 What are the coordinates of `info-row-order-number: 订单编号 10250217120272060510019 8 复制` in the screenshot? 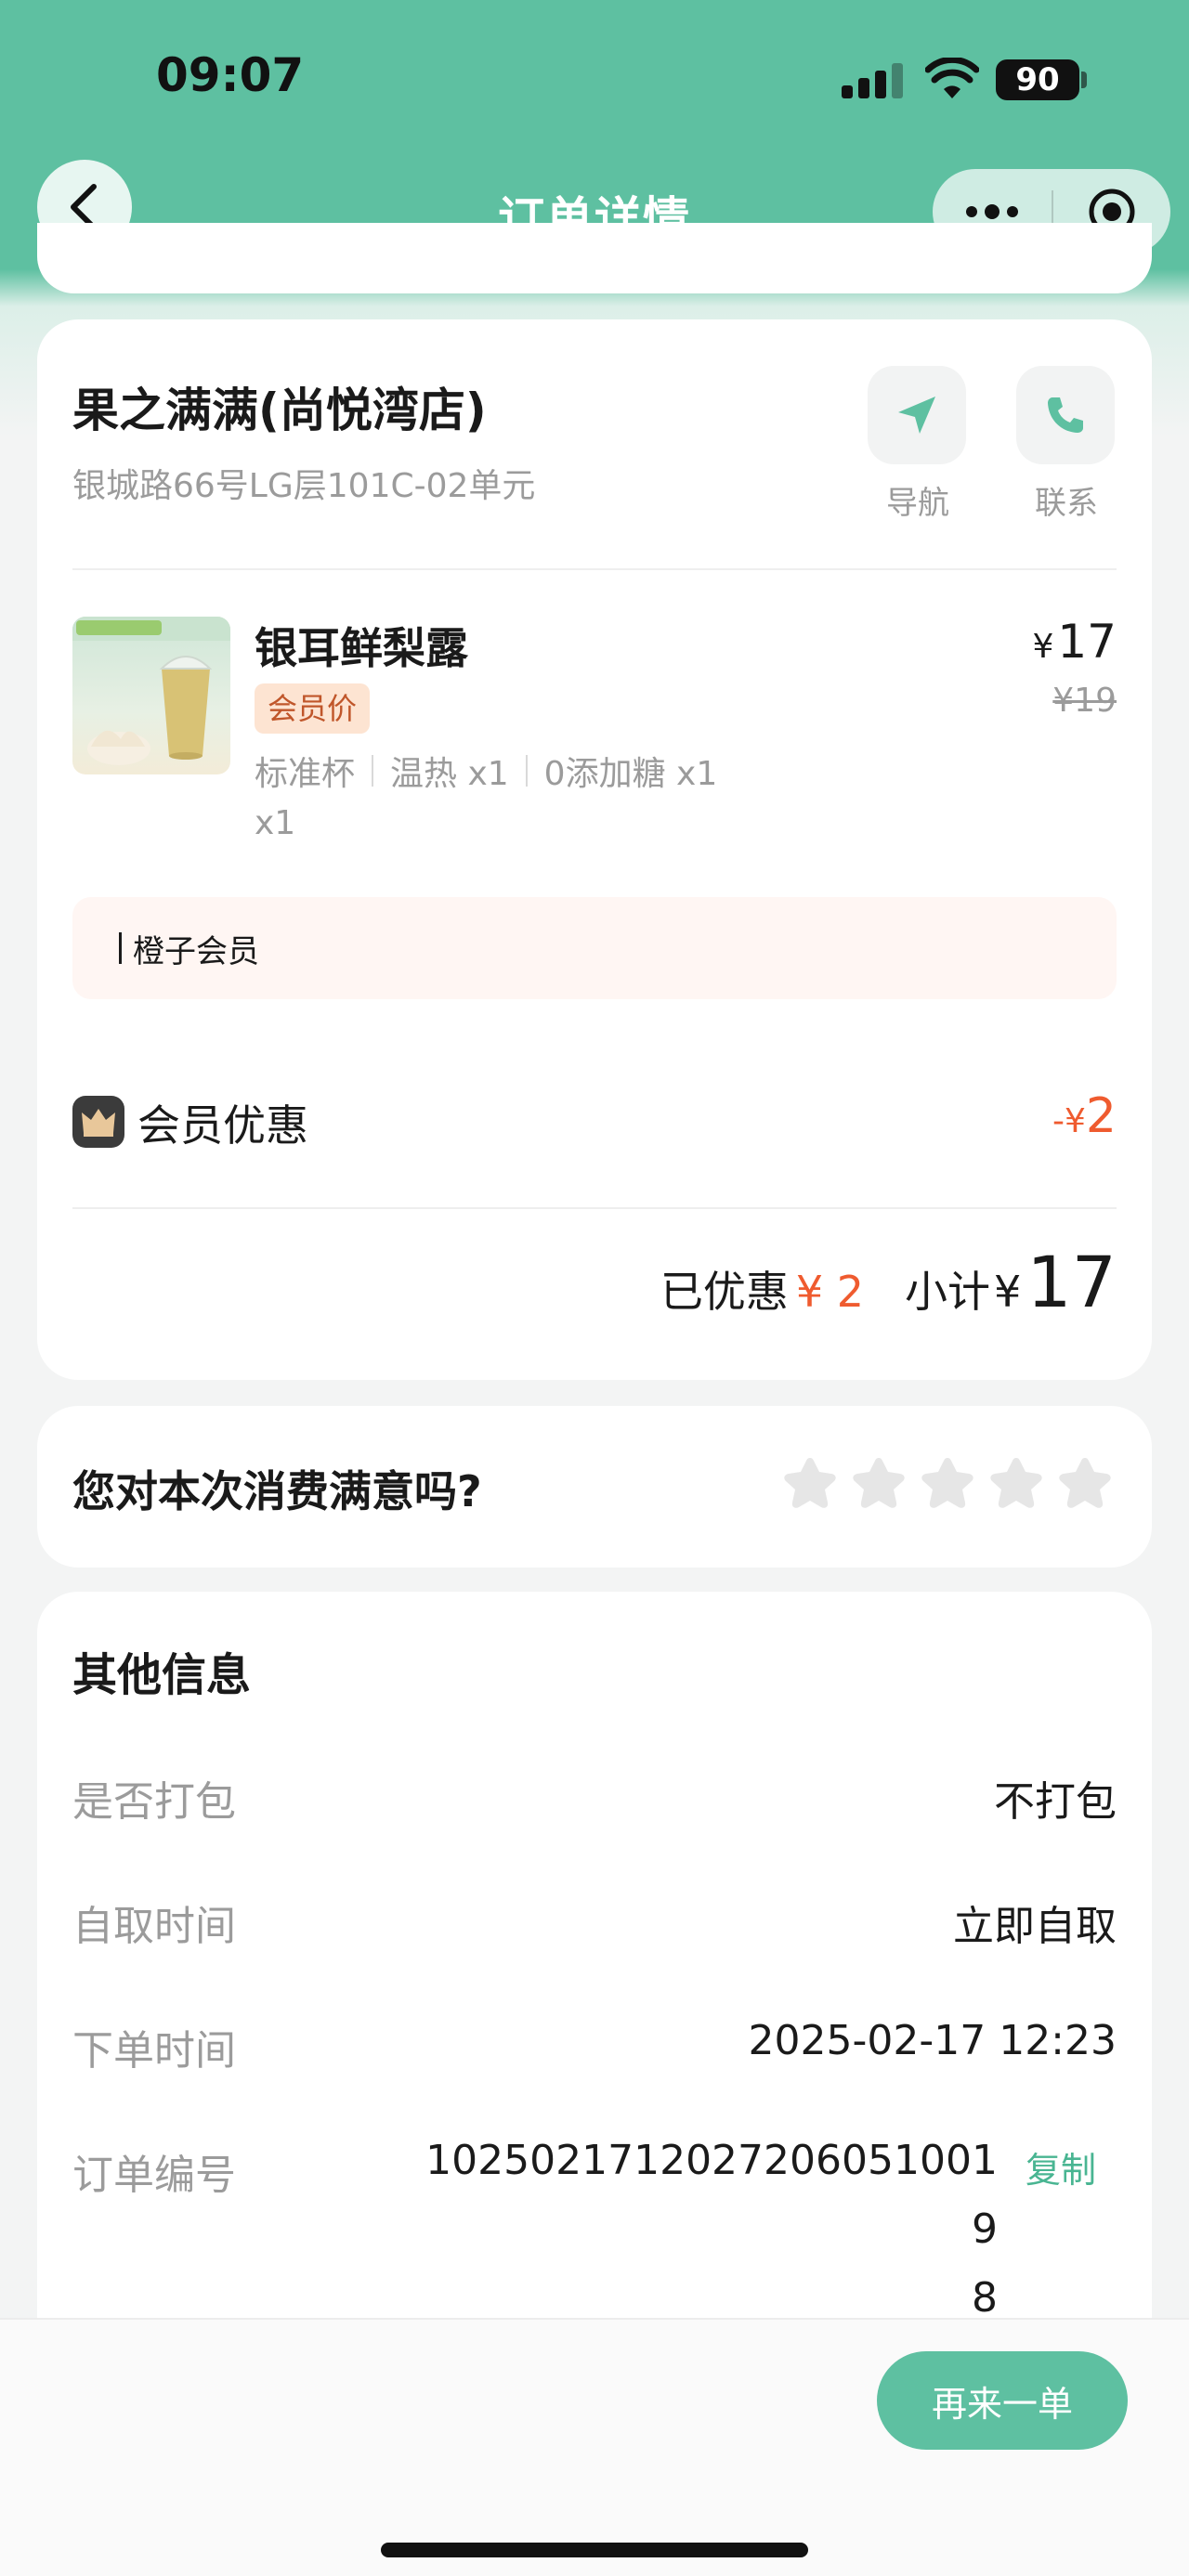 It's located at (594, 2229).